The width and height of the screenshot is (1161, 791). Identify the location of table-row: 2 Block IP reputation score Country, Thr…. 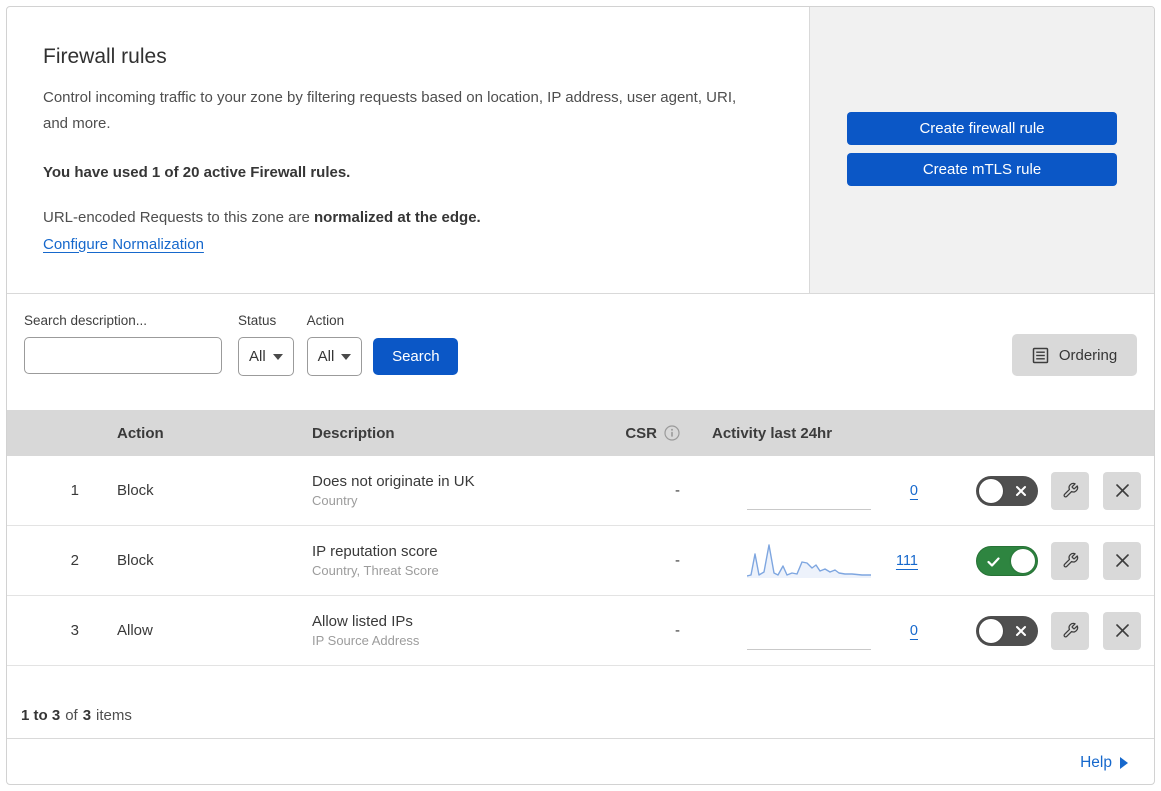
(580, 561).